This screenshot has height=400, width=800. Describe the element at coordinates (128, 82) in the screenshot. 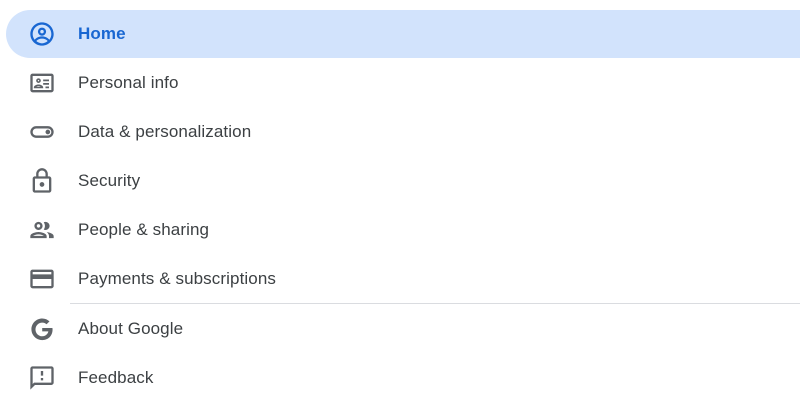

I see `nav-item-label: Personal info` at that location.